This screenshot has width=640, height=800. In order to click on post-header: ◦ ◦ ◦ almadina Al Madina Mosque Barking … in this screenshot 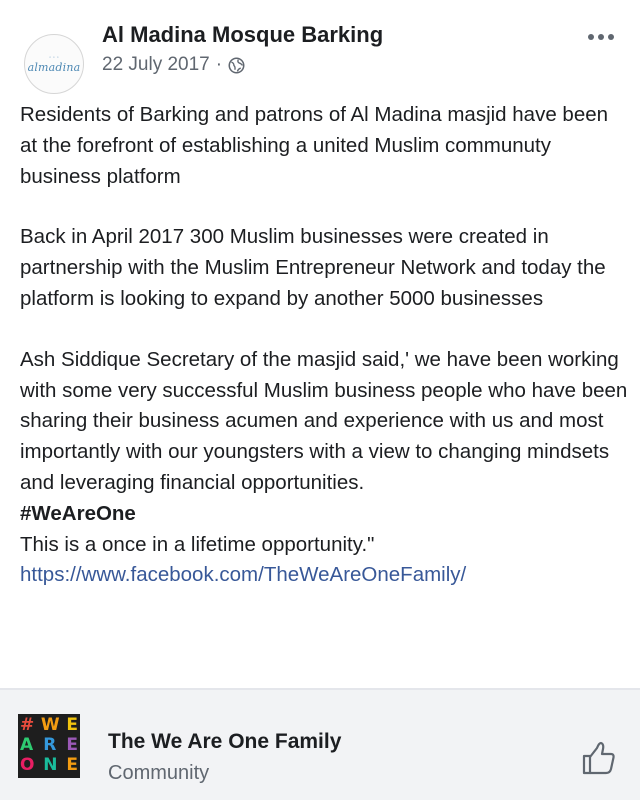, I will do `click(320, 54)`.